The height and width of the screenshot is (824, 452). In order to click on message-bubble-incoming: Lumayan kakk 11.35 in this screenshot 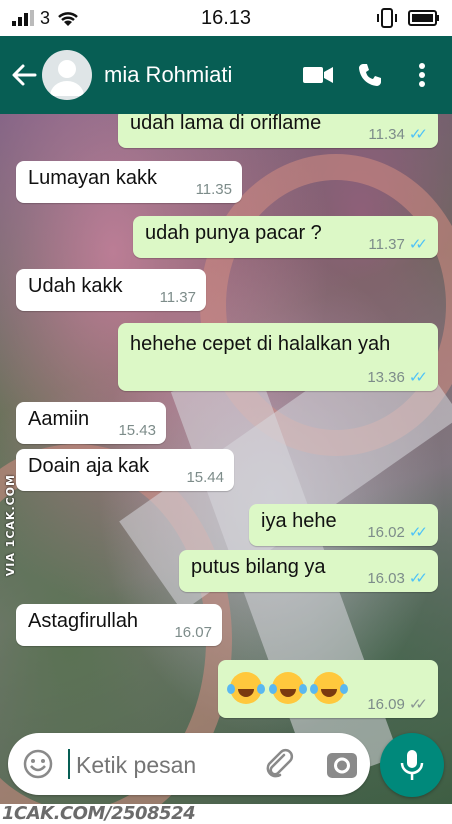, I will do `click(129, 182)`.